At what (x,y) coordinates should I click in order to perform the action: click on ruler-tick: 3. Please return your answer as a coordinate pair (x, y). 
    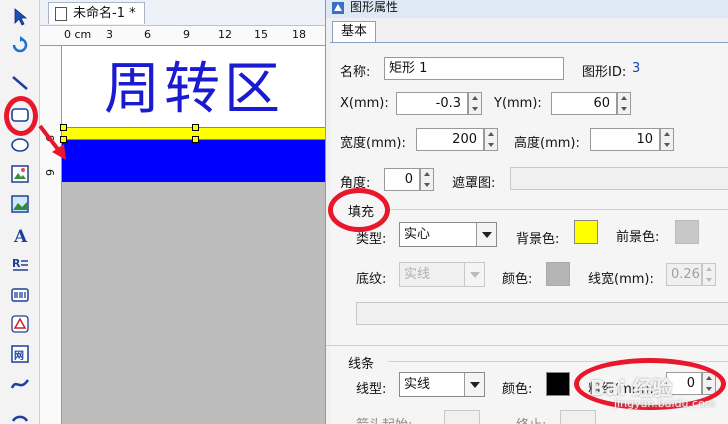
    Looking at the image, I should click on (109, 34).